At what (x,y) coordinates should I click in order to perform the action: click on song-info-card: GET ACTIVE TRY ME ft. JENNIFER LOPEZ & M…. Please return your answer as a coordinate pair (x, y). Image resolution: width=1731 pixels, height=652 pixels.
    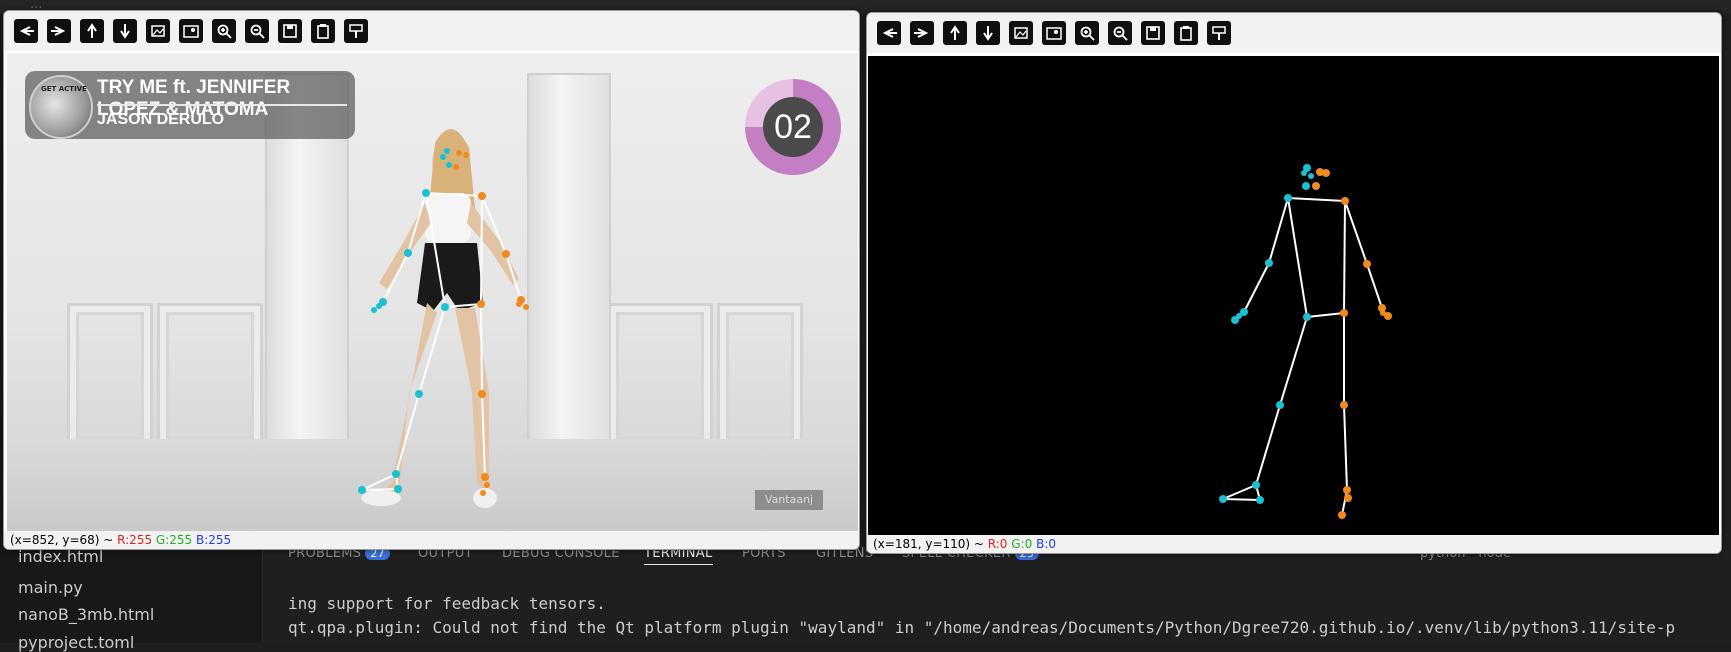
    Looking at the image, I should click on (190, 105).